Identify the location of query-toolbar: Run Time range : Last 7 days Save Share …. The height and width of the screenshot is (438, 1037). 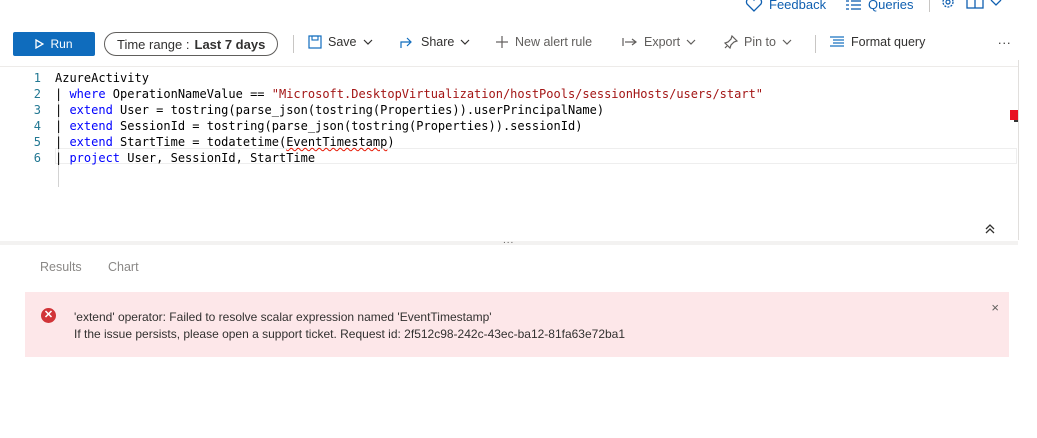
(518, 44).